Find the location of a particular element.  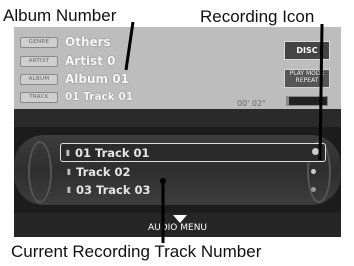

recording-icon-pointer is located at coordinates (321, 92).